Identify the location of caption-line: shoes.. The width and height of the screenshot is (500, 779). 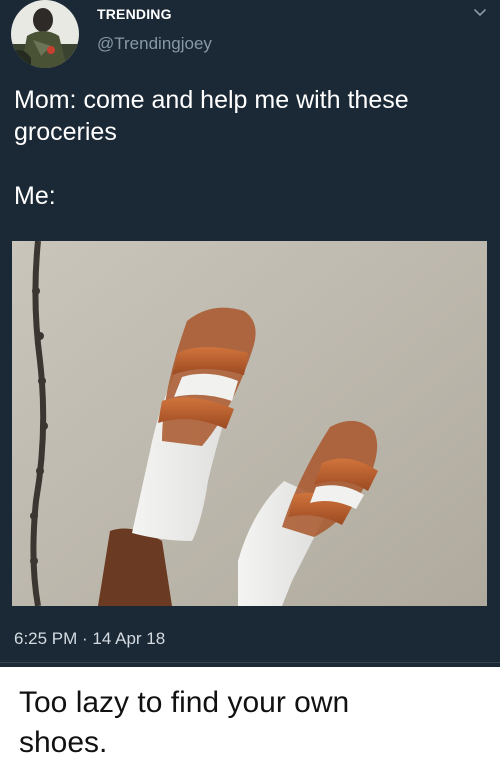
(63, 742).